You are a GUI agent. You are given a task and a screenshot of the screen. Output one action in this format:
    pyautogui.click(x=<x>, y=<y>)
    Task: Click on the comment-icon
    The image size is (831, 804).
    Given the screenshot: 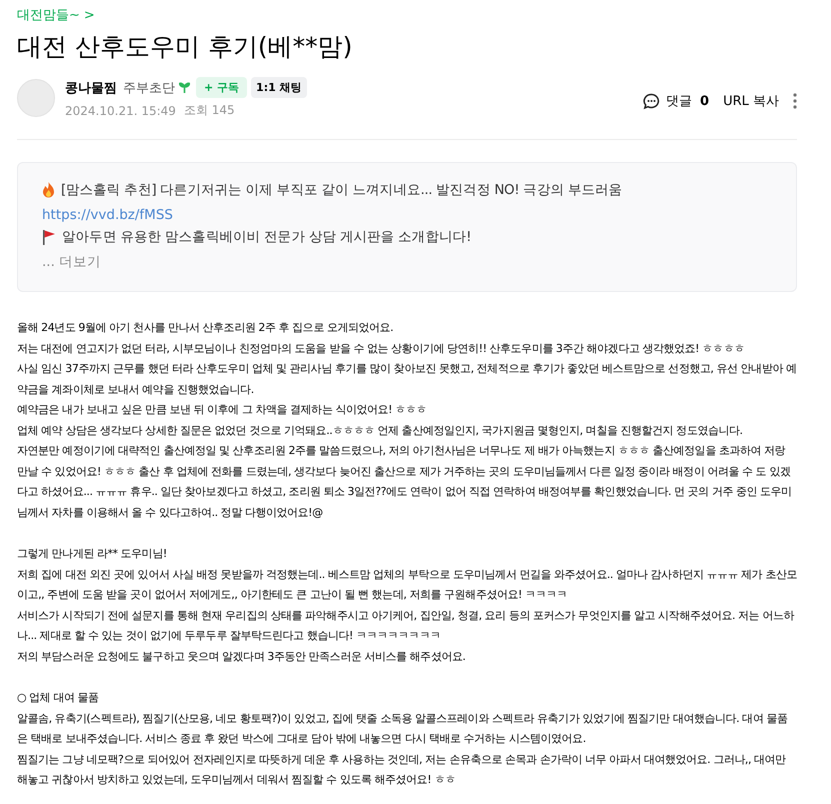 What is the action you would take?
    pyautogui.click(x=651, y=101)
    